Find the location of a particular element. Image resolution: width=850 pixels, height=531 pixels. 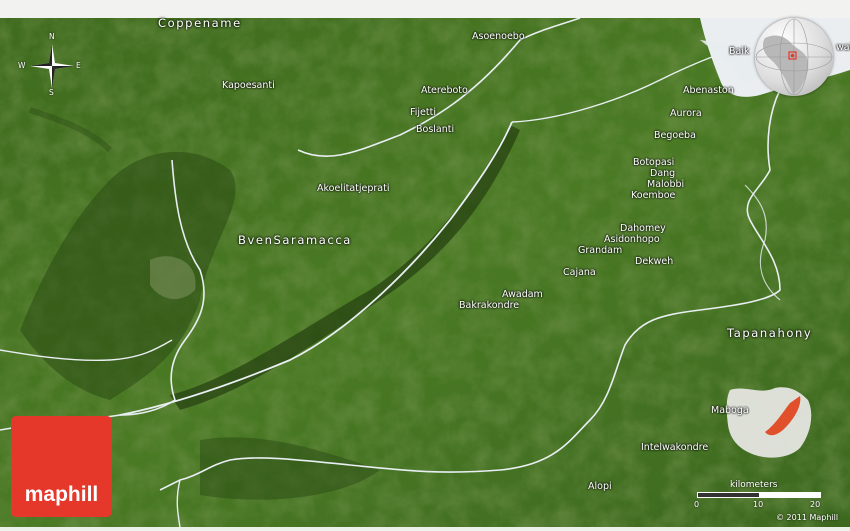

globe-icon is located at coordinates (794, 57).